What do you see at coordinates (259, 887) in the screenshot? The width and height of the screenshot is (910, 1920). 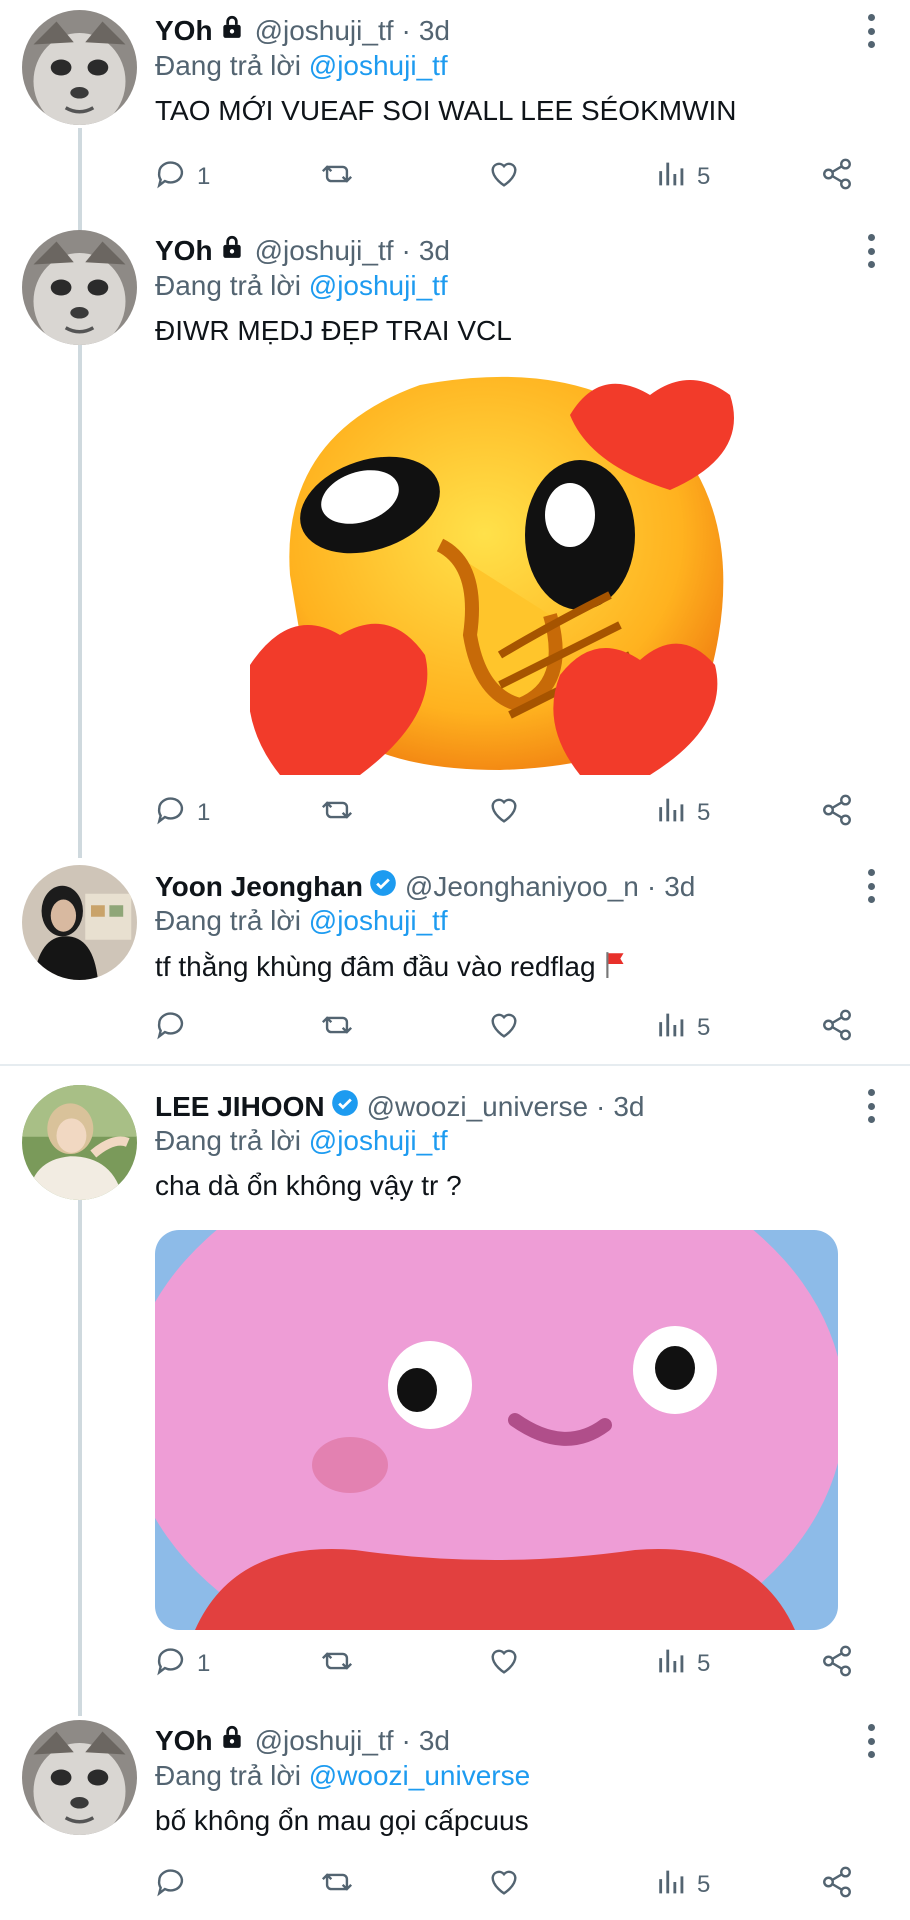 I see `display-name: Yoon Jeonghan` at bounding box center [259, 887].